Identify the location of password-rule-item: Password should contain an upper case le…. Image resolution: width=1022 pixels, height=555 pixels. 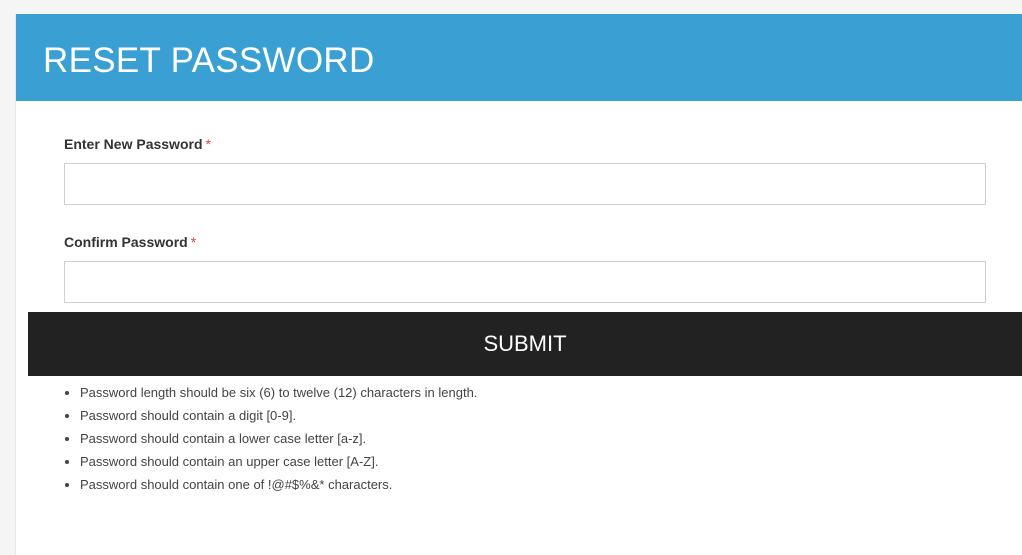
(278, 461).